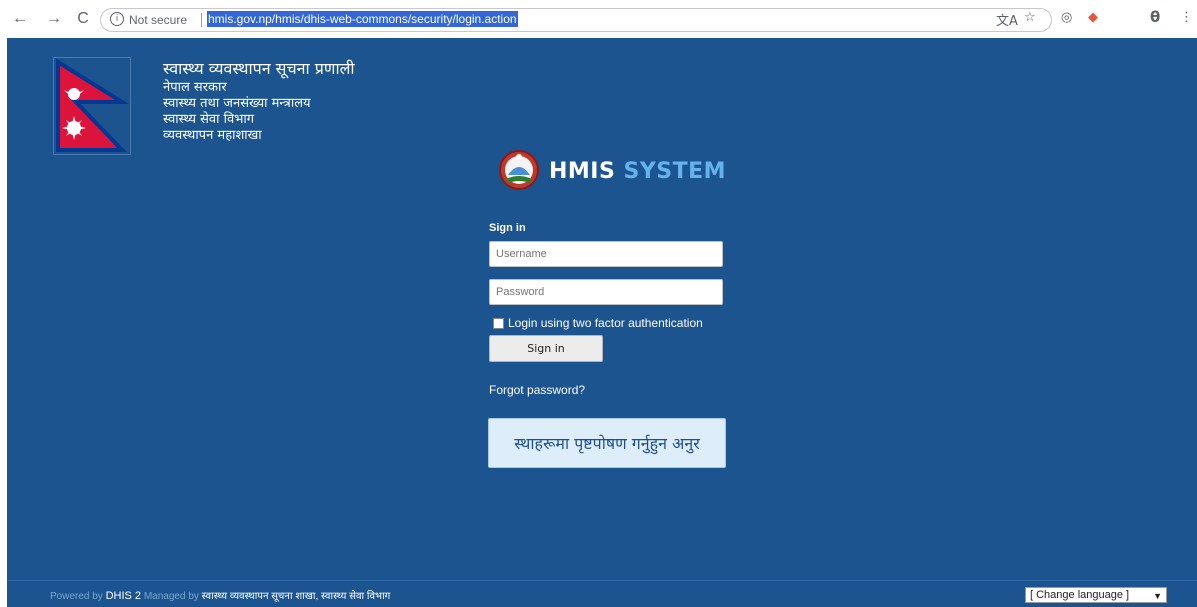  I want to click on emblem-icon, so click(519, 170).